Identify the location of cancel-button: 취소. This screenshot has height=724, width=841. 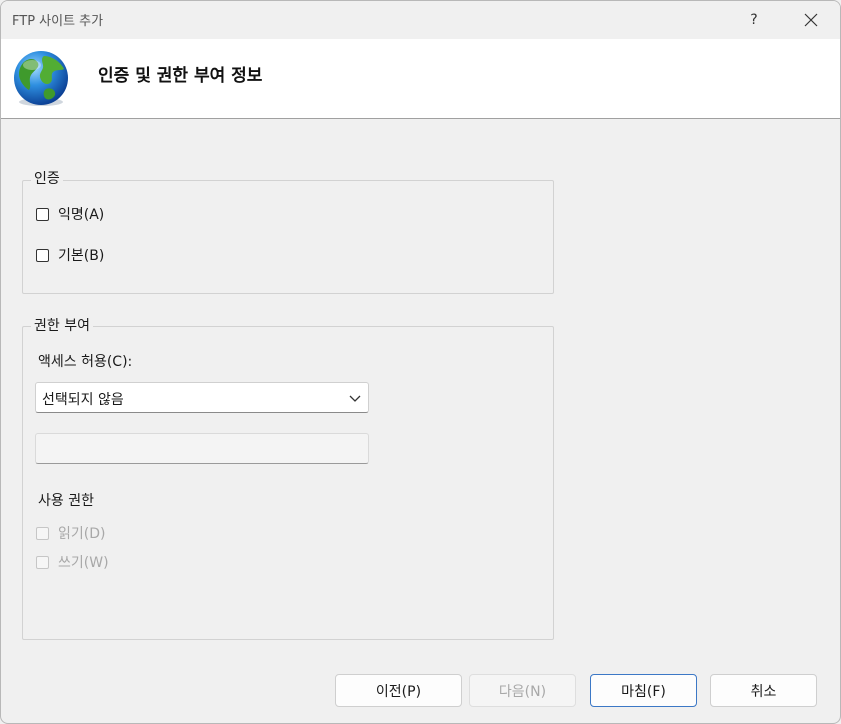
(763, 690).